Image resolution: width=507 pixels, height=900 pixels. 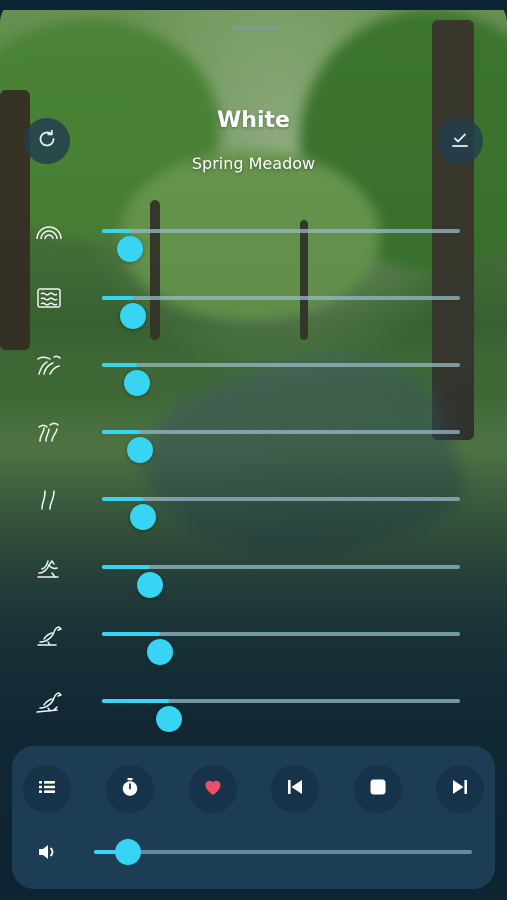 I want to click on timer-button, so click(x=130, y=789).